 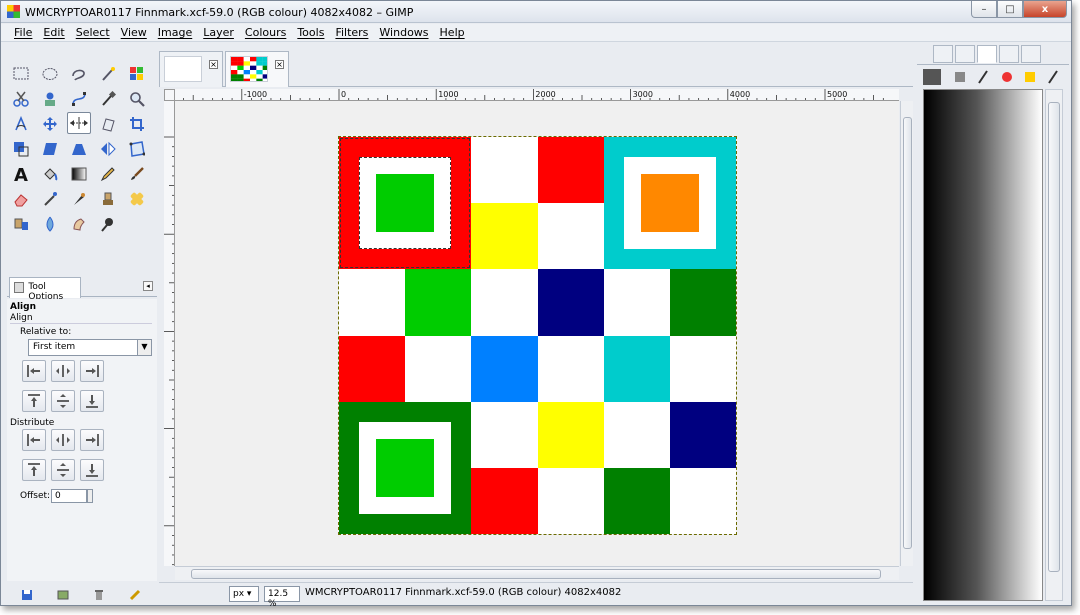 I want to click on bucket-fill-icon, so click(x=50, y=174).